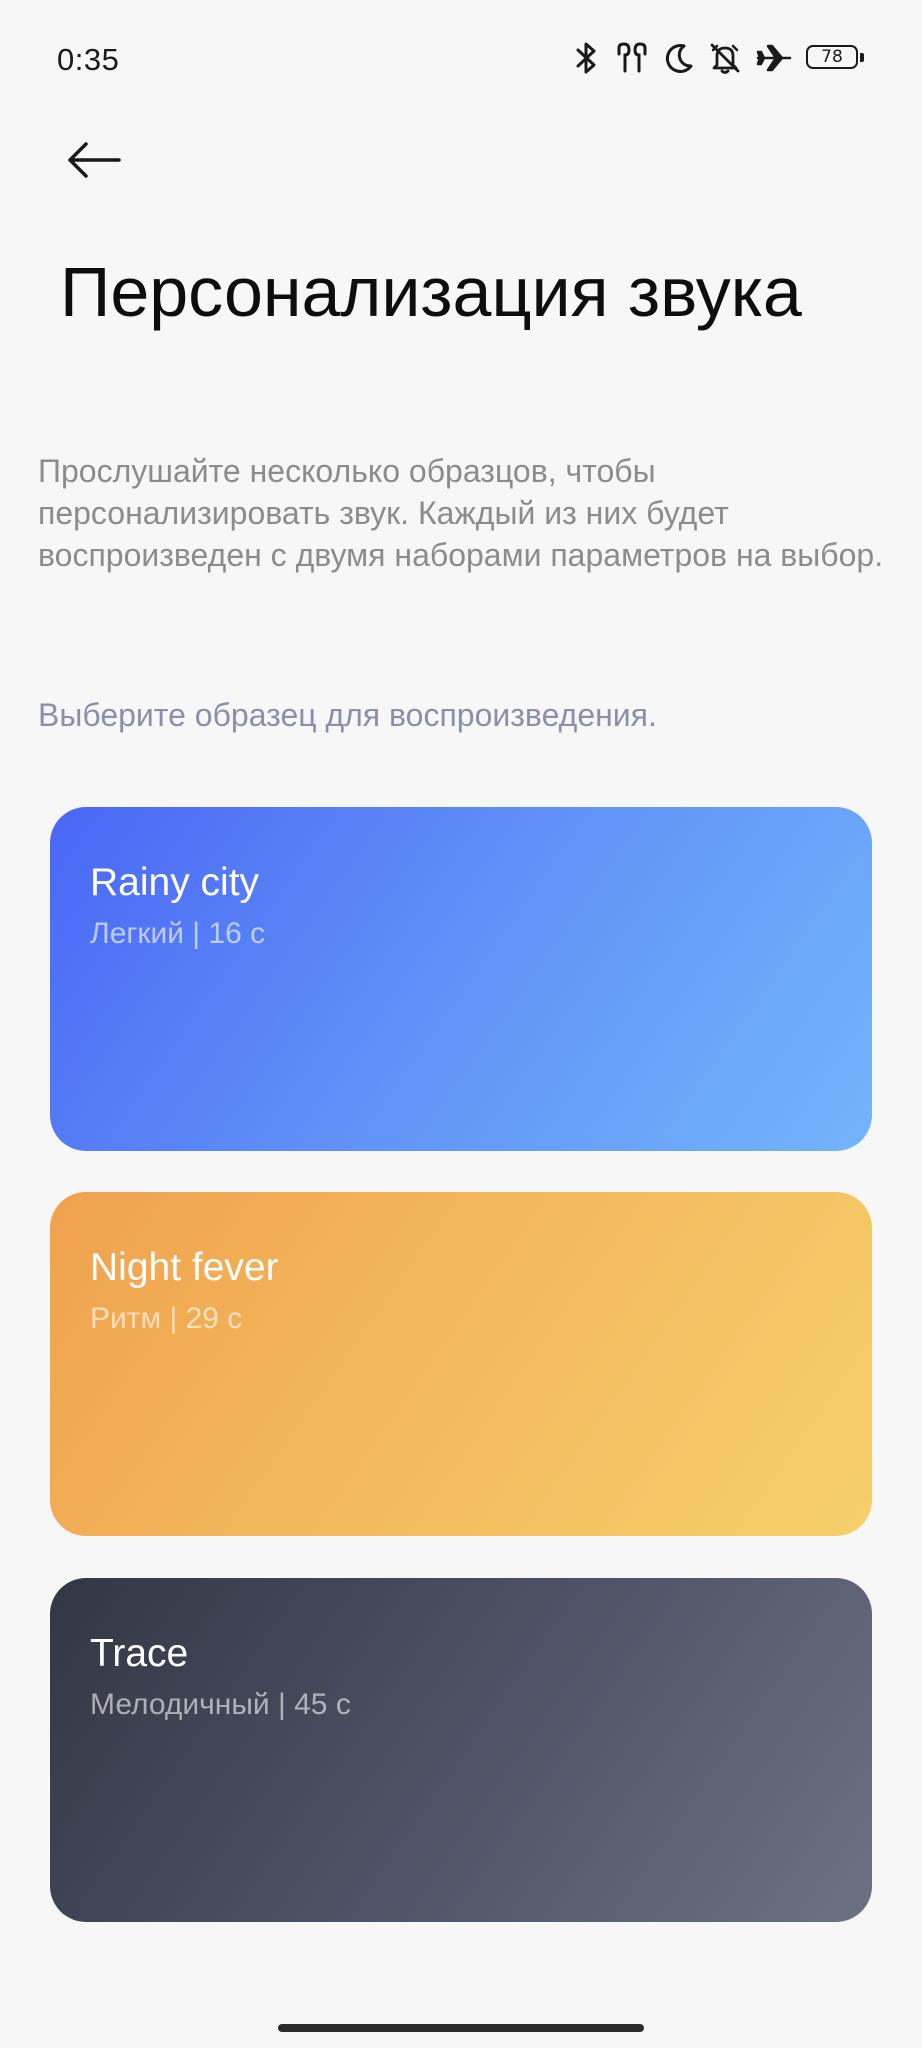 The image size is (922, 2048). Describe the element at coordinates (461, 55) in the screenshot. I see `status-bar: 0:35 78` at that location.